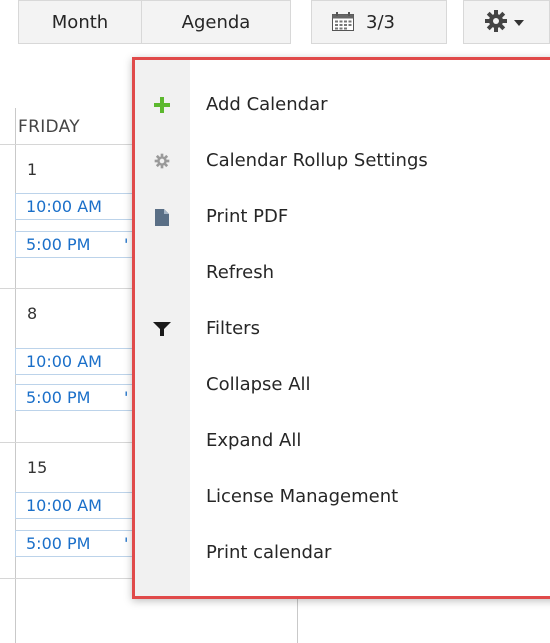 The width and height of the screenshot is (550, 643). Describe the element at coordinates (342, 217) in the screenshot. I see `menu-item-print-pdf: Print PDF` at that location.